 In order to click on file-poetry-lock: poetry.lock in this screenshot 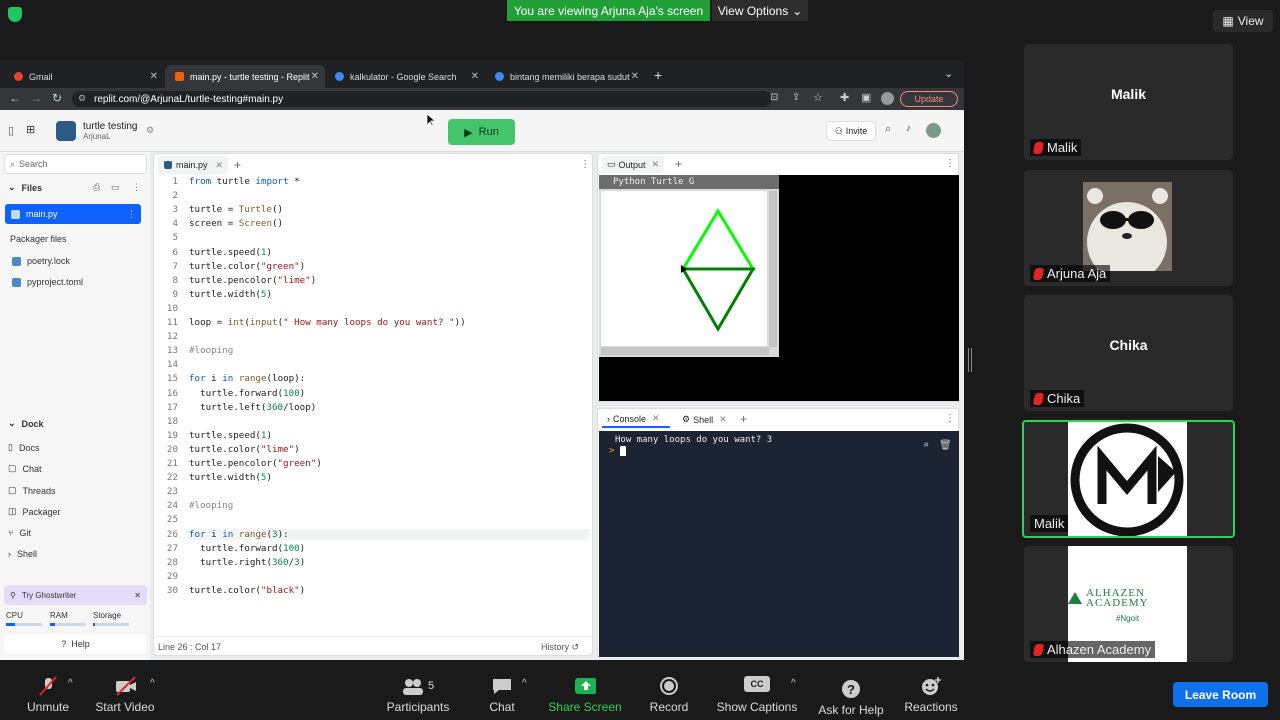, I will do `click(41, 261)`.